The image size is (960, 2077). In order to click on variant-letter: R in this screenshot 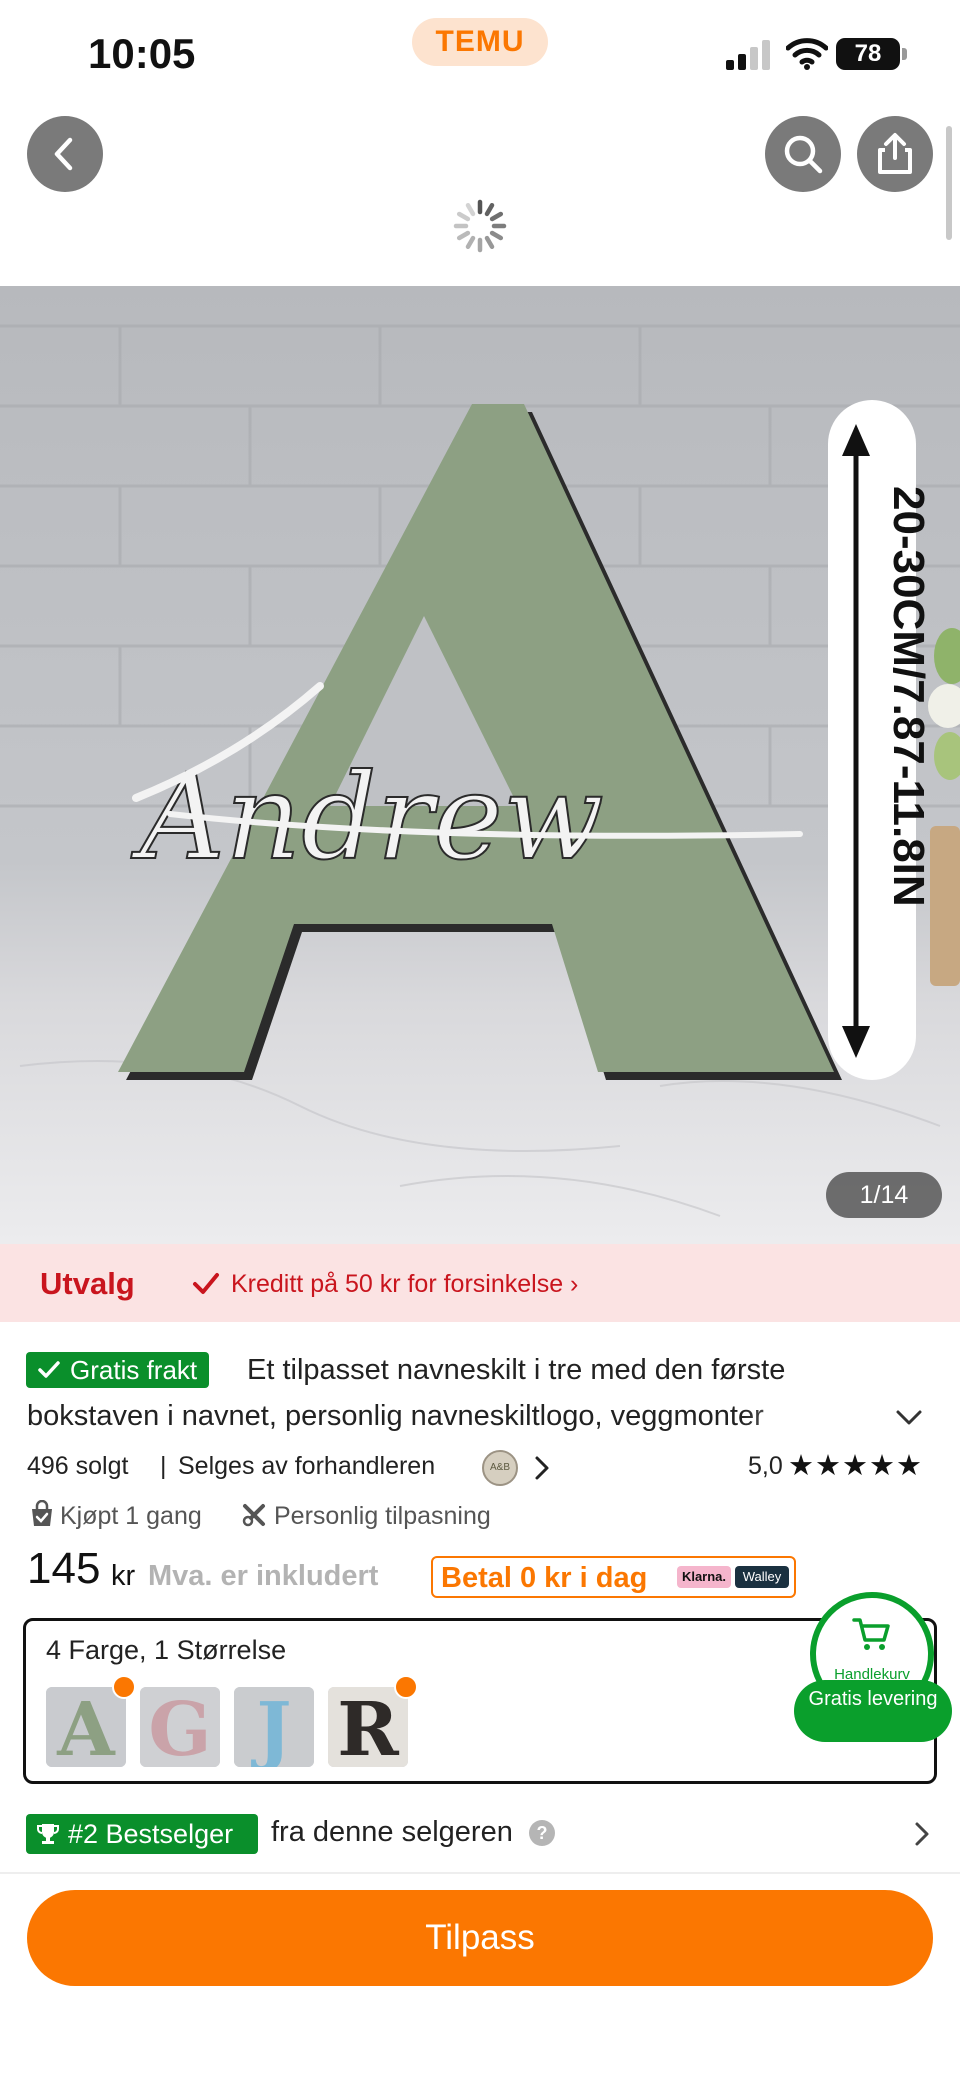, I will do `click(368, 1727)`.